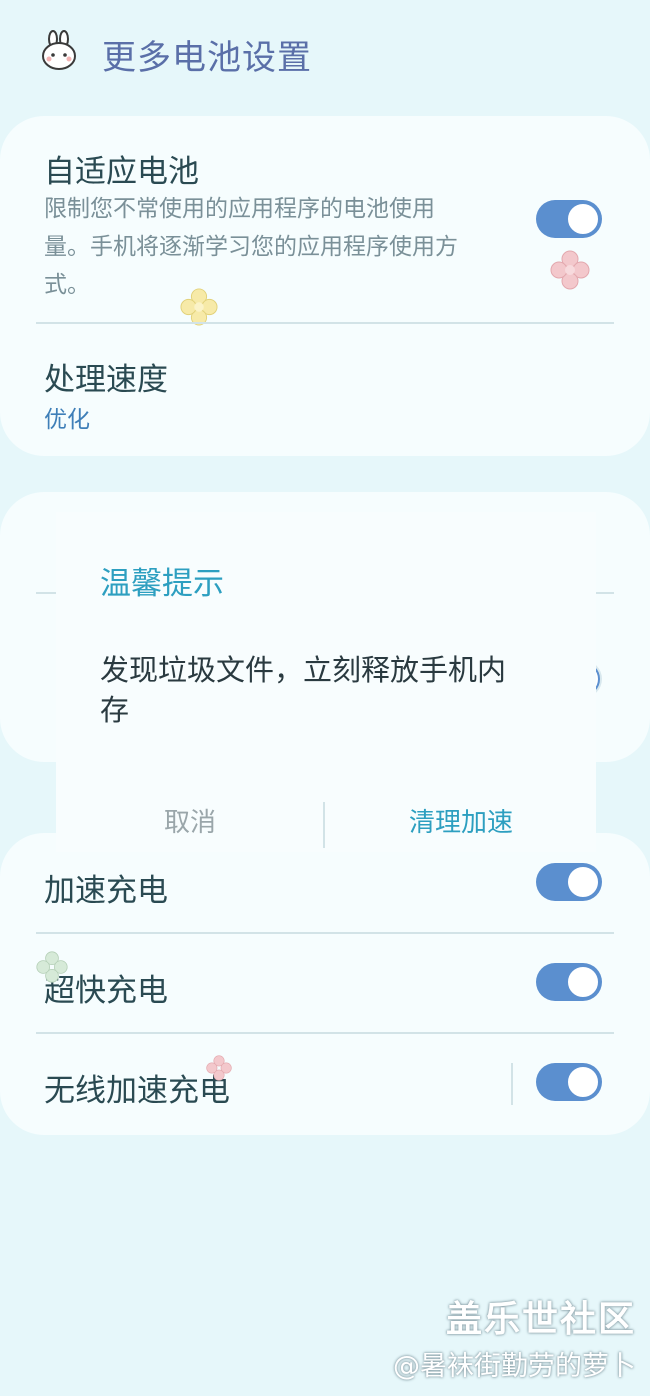  What do you see at coordinates (190, 820) in the screenshot?
I see `cancel-button: 取消` at bounding box center [190, 820].